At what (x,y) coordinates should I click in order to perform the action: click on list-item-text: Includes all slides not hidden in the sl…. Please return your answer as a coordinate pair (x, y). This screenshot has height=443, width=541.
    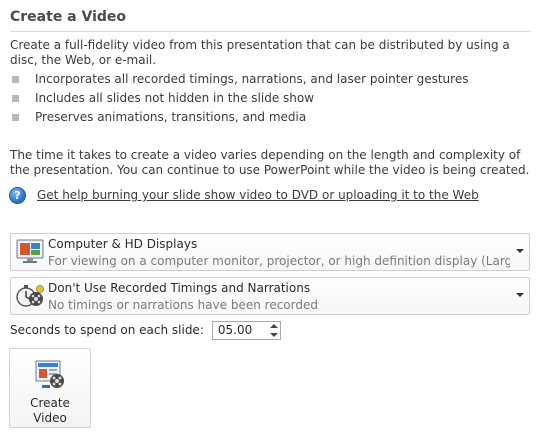
    Looking at the image, I should click on (175, 98).